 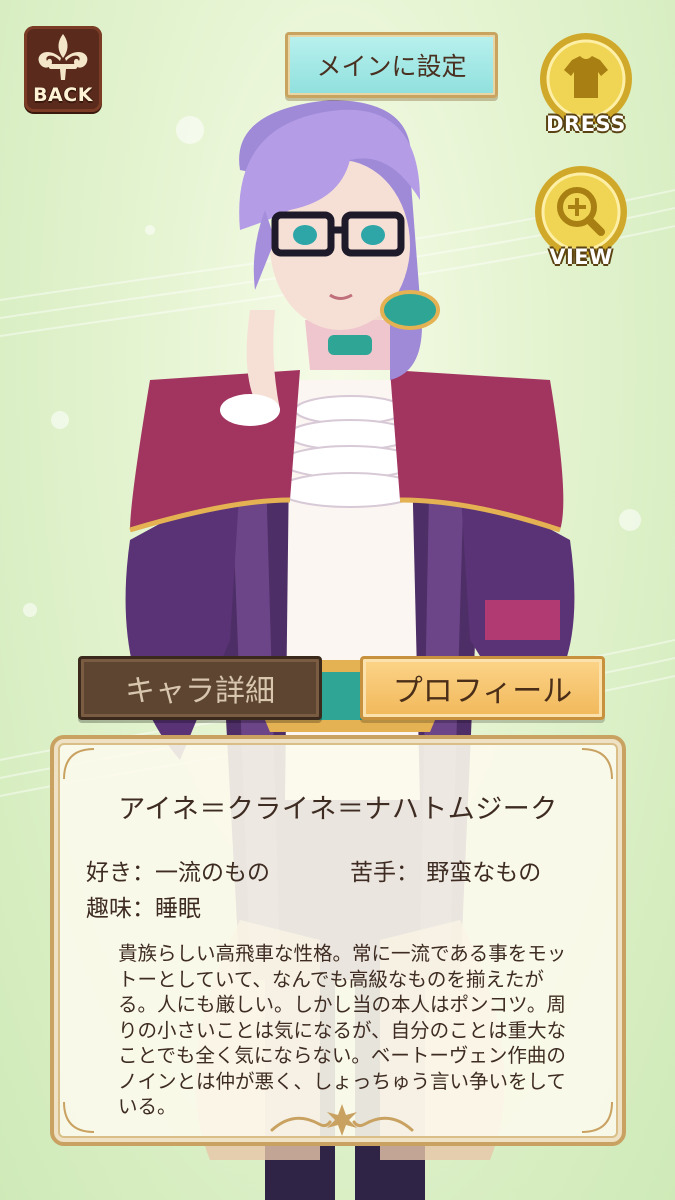 What do you see at coordinates (63, 95) in the screenshot?
I see `back-label: BACK` at bounding box center [63, 95].